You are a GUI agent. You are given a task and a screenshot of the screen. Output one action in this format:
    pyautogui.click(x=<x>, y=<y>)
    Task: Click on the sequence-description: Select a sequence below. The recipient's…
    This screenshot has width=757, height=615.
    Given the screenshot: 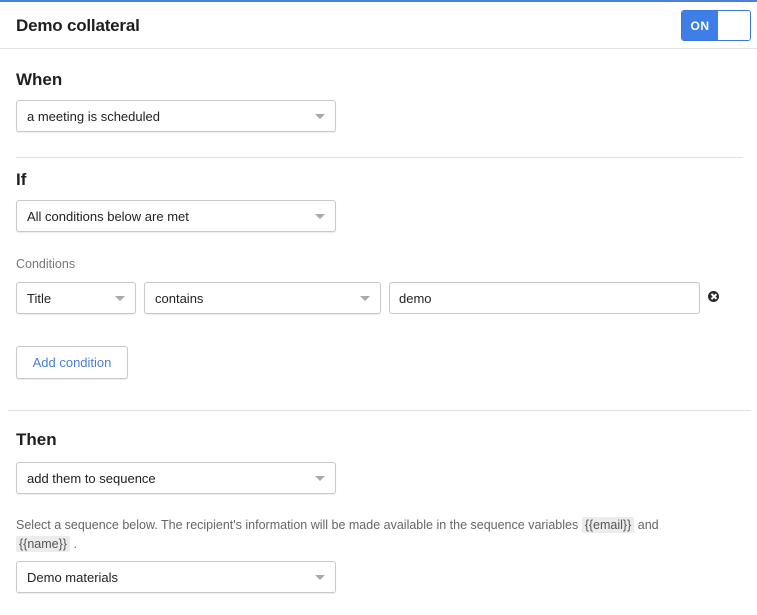 What is the action you would take?
    pyautogui.click(x=366, y=535)
    